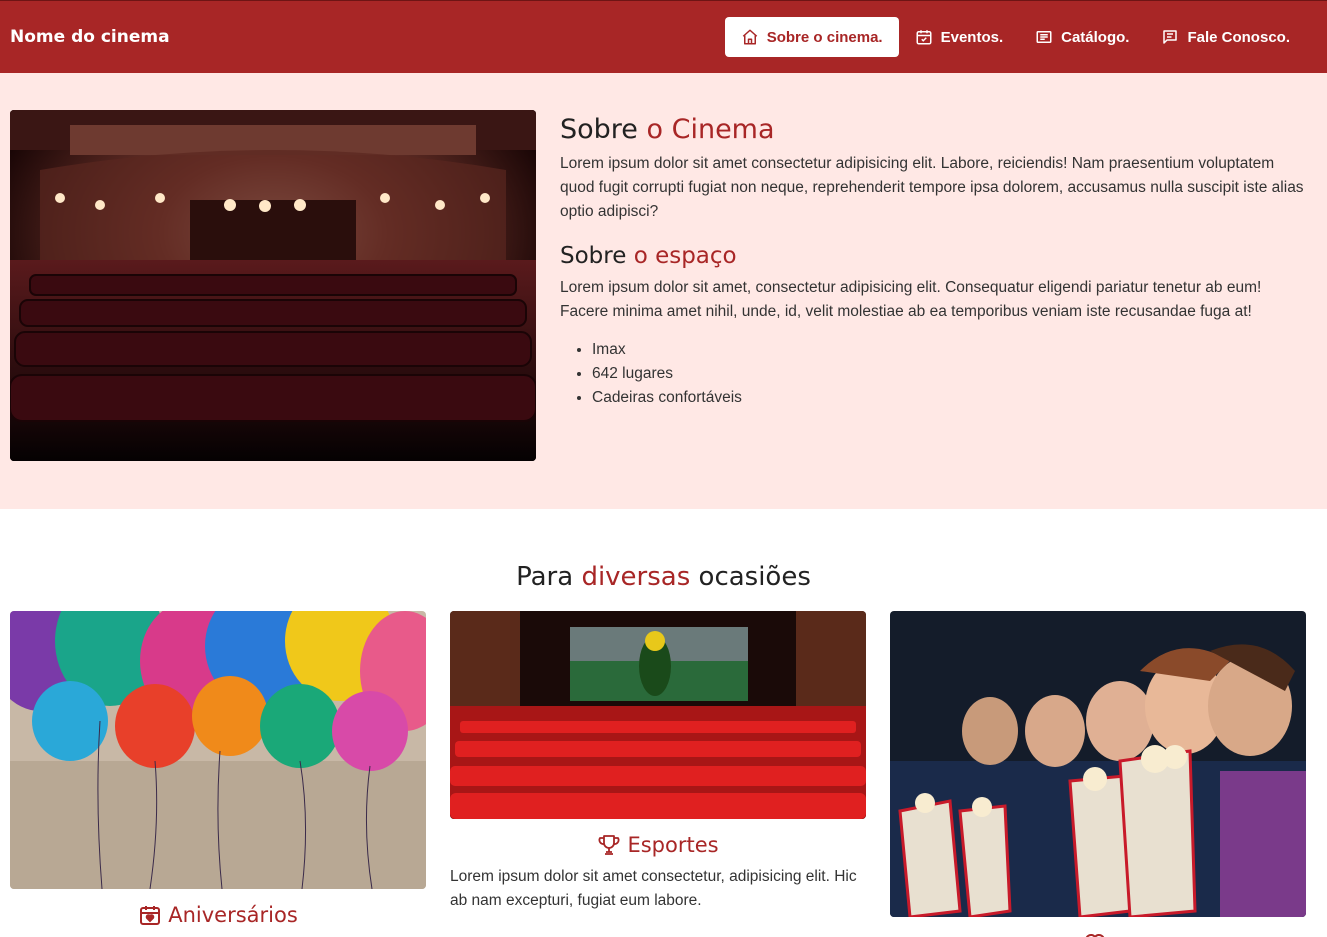  What do you see at coordinates (1098, 764) in the screenshot?
I see `kids-popcorn-photo` at bounding box center [1098, 764].